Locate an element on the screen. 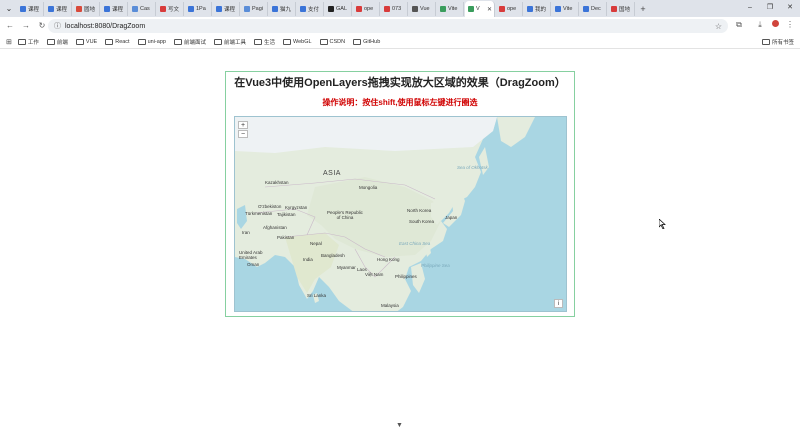 The image size is (800, 430). tab-label: Vite is located at coordinates (453, 8).